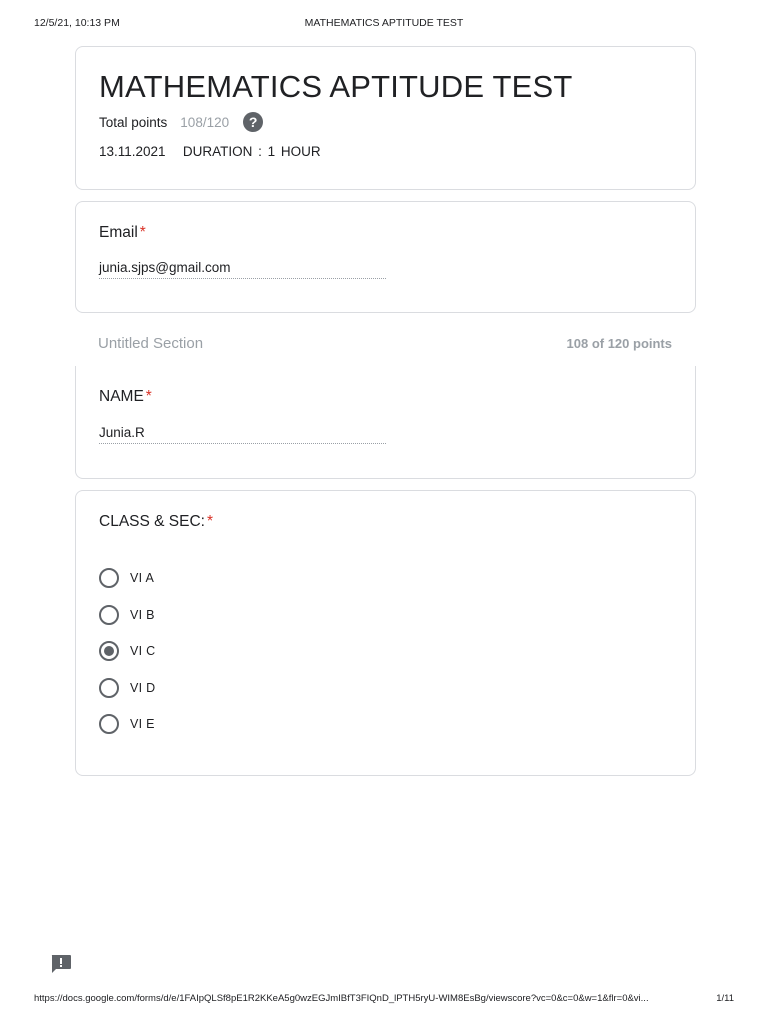 This screenshot has height=1024, width=768. Describe the element at coordinates (385, 345) in the screenshot. I see `section-header: Untitled Section 108 of 120 points` at that location.